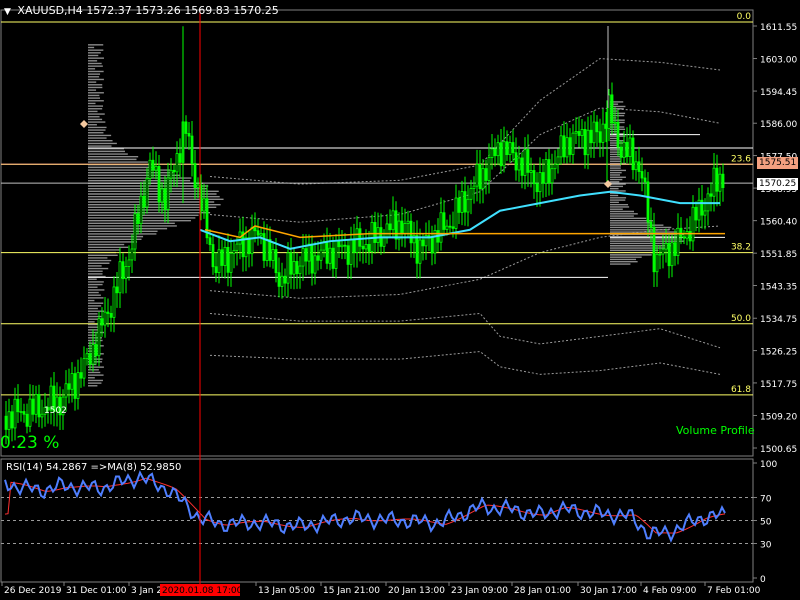 The image size is (800, 600). Describe the element at coordinates (766, 523) in the screenshot. I see `rsi-tick-label: 50` at that location.